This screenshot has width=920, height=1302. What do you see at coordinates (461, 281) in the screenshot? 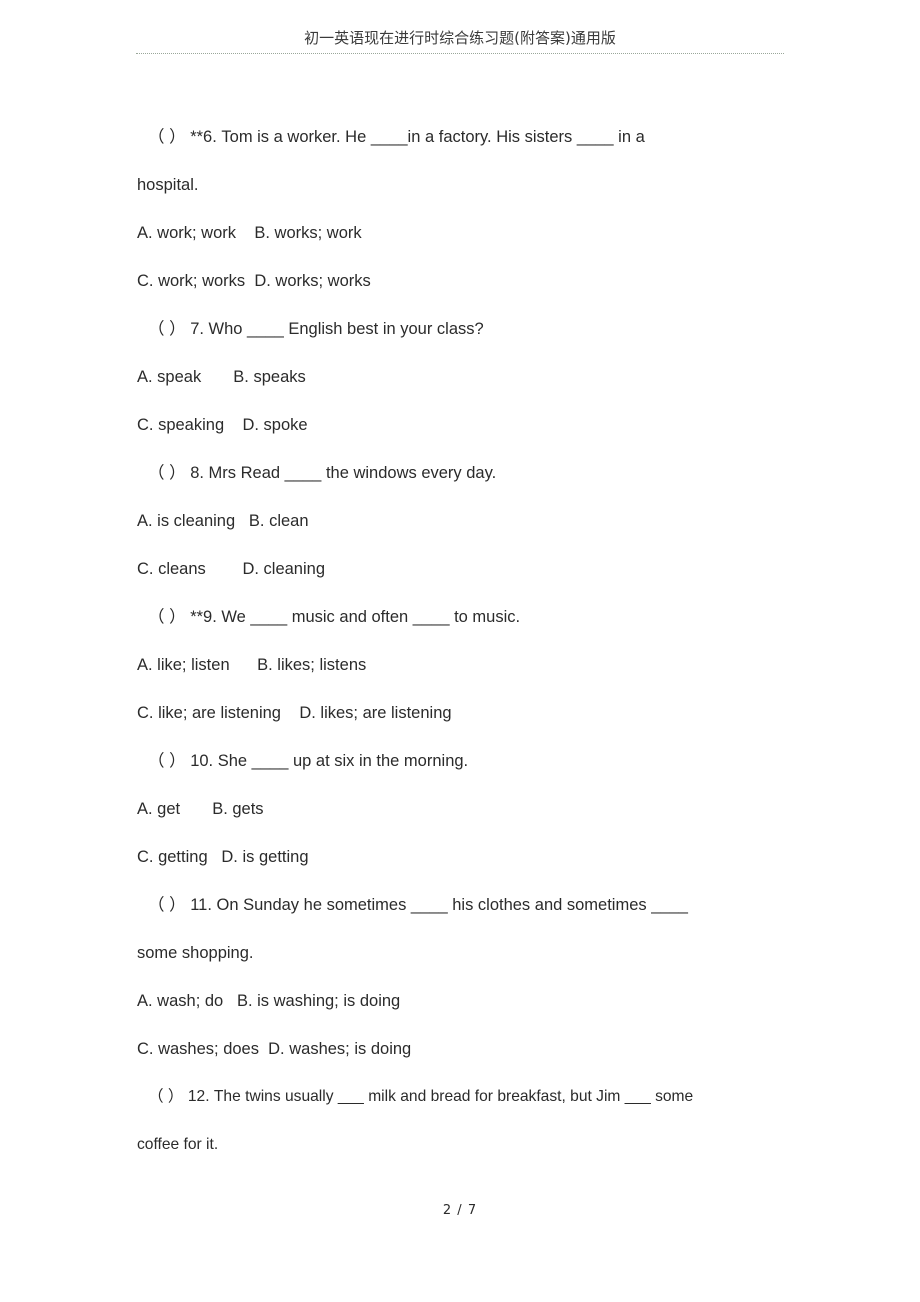
I see `option-row: C. work; works D. works; works` at bounding box center [461, 281].